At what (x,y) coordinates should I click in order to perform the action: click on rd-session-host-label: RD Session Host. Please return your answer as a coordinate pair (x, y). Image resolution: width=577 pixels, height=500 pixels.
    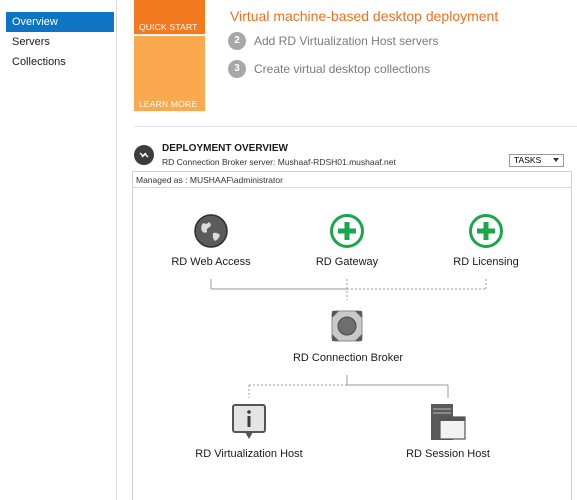
    Looking at the image, I should click on (448, 454).